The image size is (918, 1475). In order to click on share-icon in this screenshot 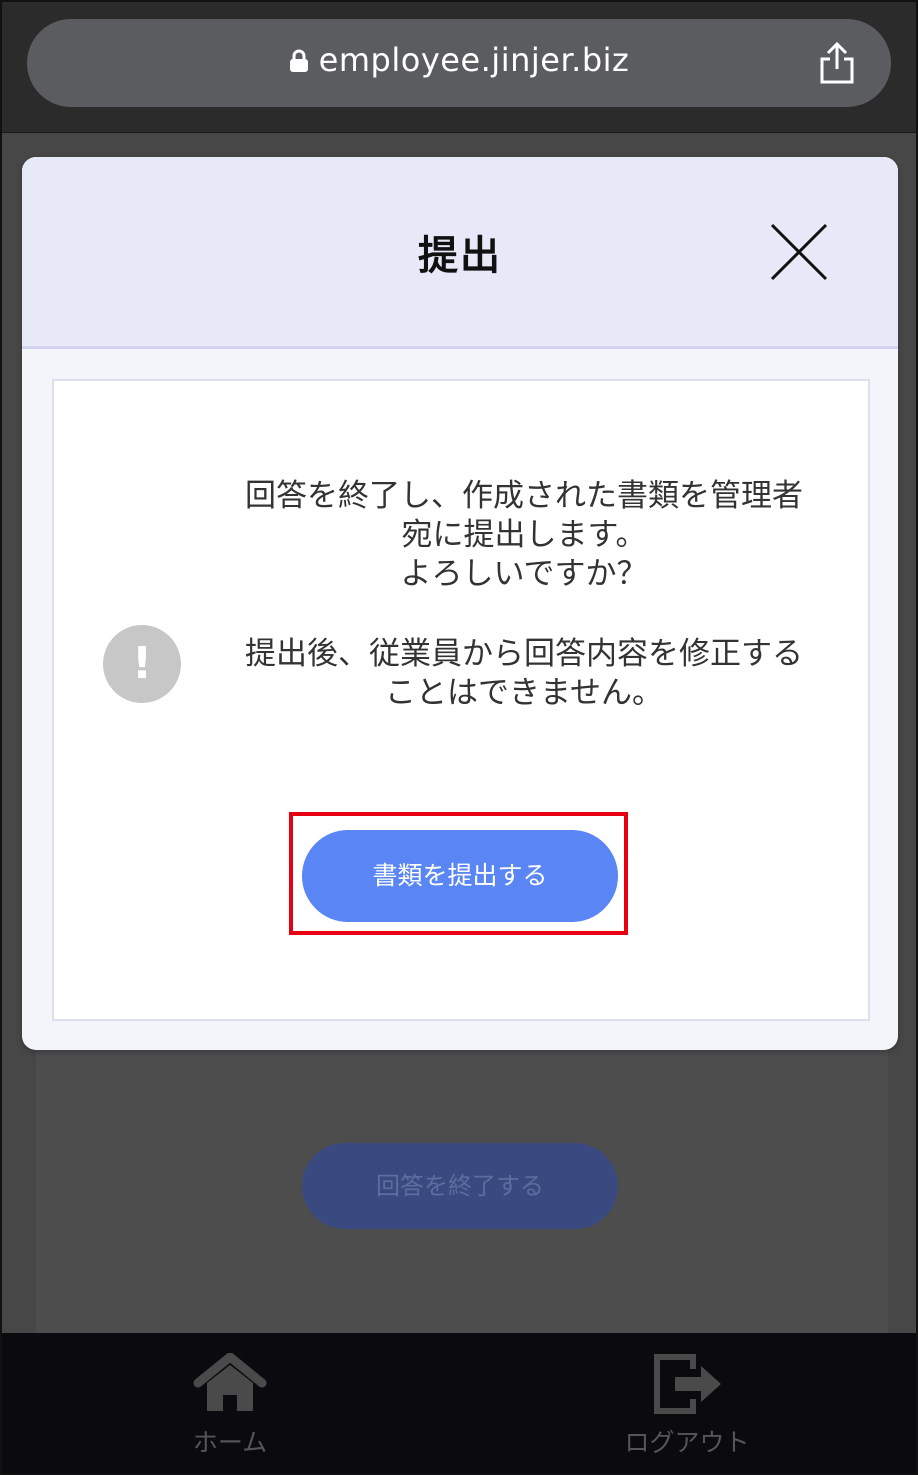, I will do `click(837, 63)`.